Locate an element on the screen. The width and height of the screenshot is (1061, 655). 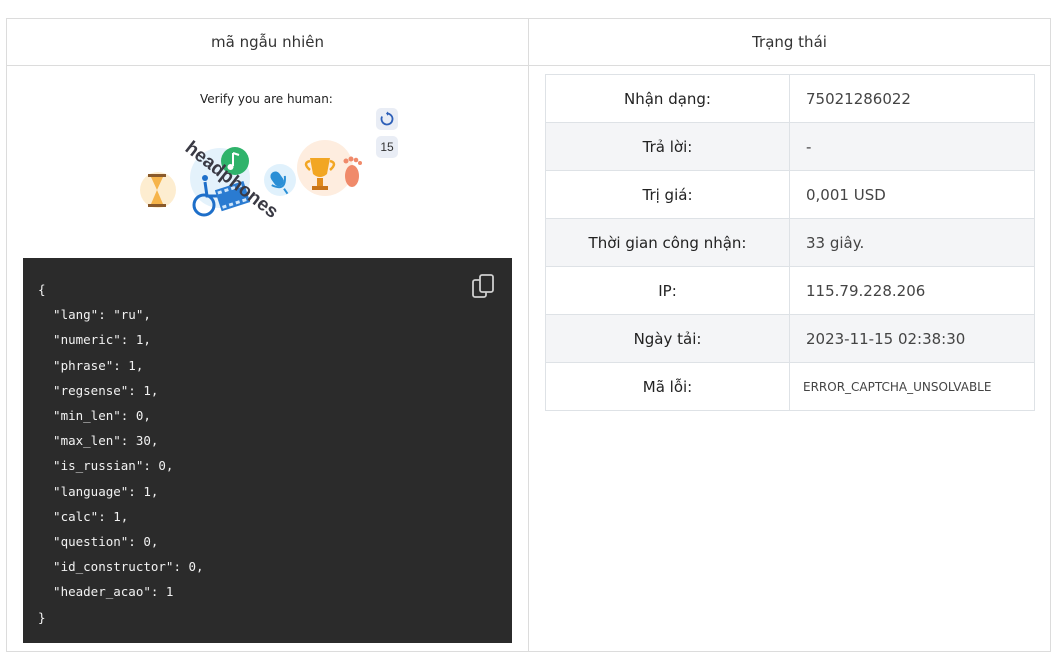
refresh-icon is located at coordinates (387, 118).